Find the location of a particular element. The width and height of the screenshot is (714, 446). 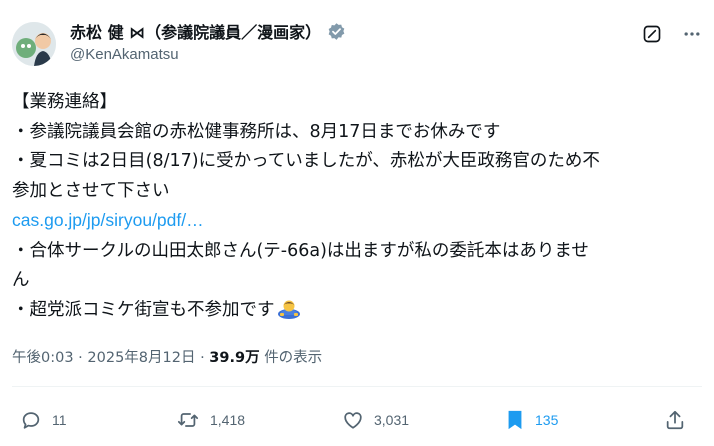

like-count: 3,031 is located at coordinates (392, 420).